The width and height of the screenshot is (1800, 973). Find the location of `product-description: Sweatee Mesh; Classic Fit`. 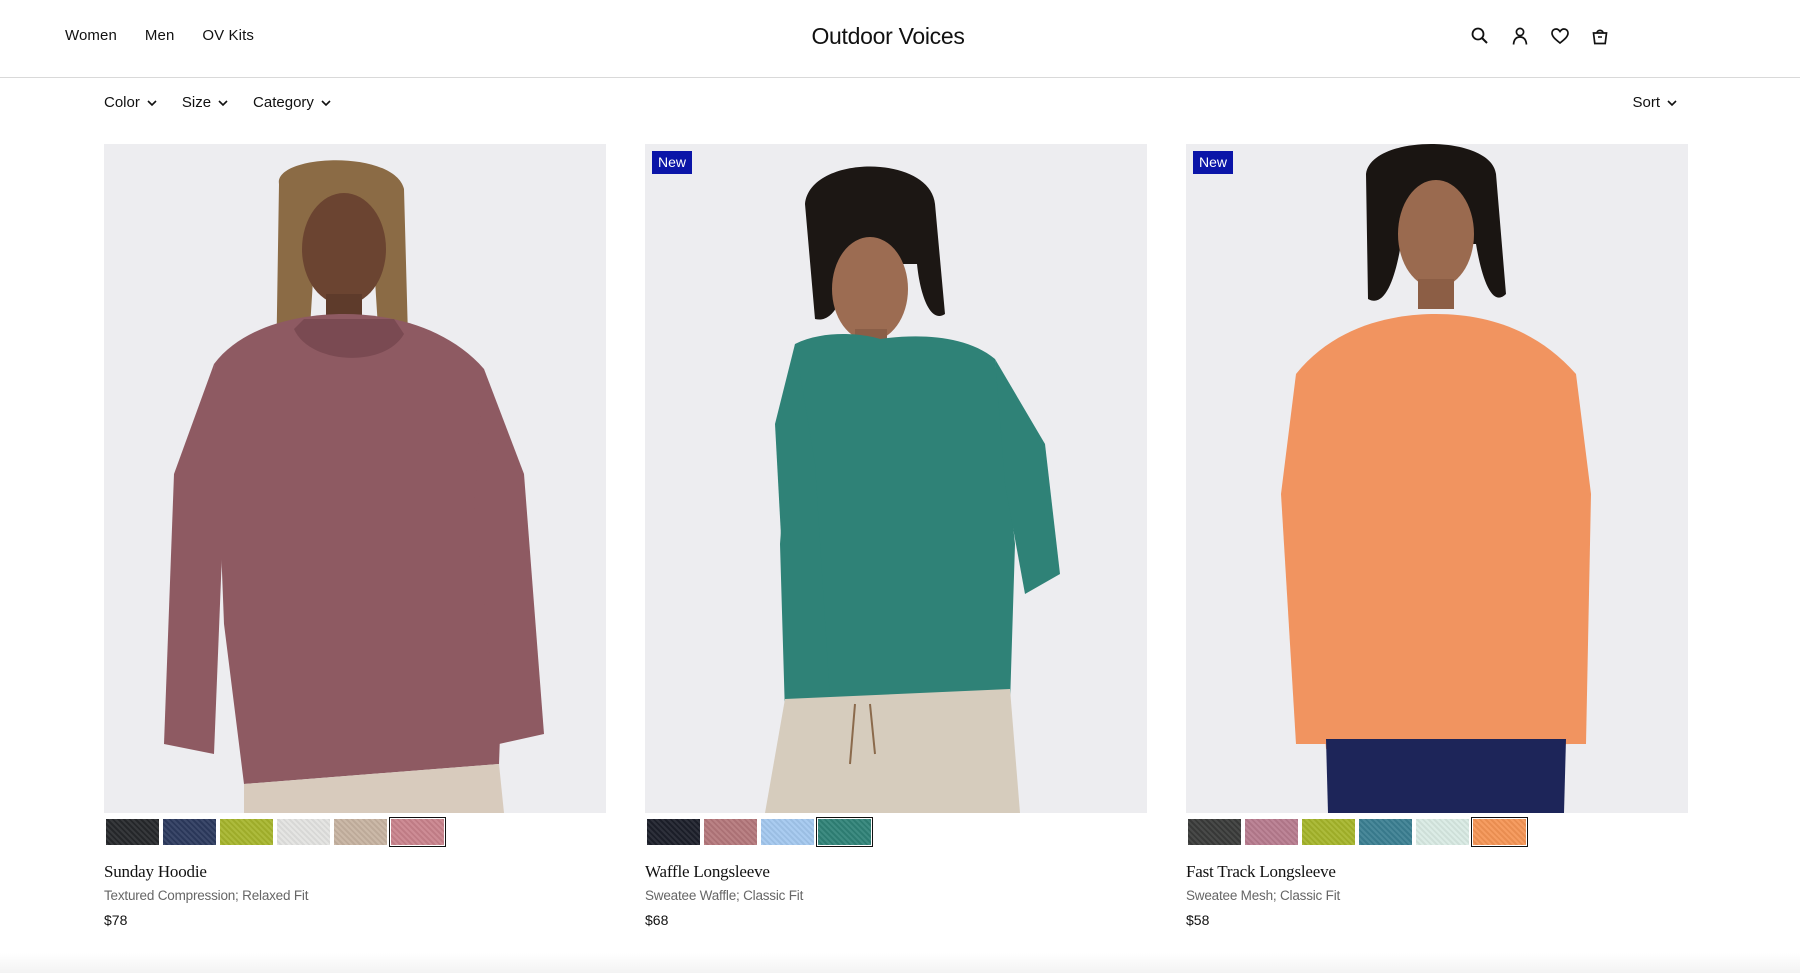

product-description: Sweatee Mesh; Classic Fit is located at coordinates (1263, 895).